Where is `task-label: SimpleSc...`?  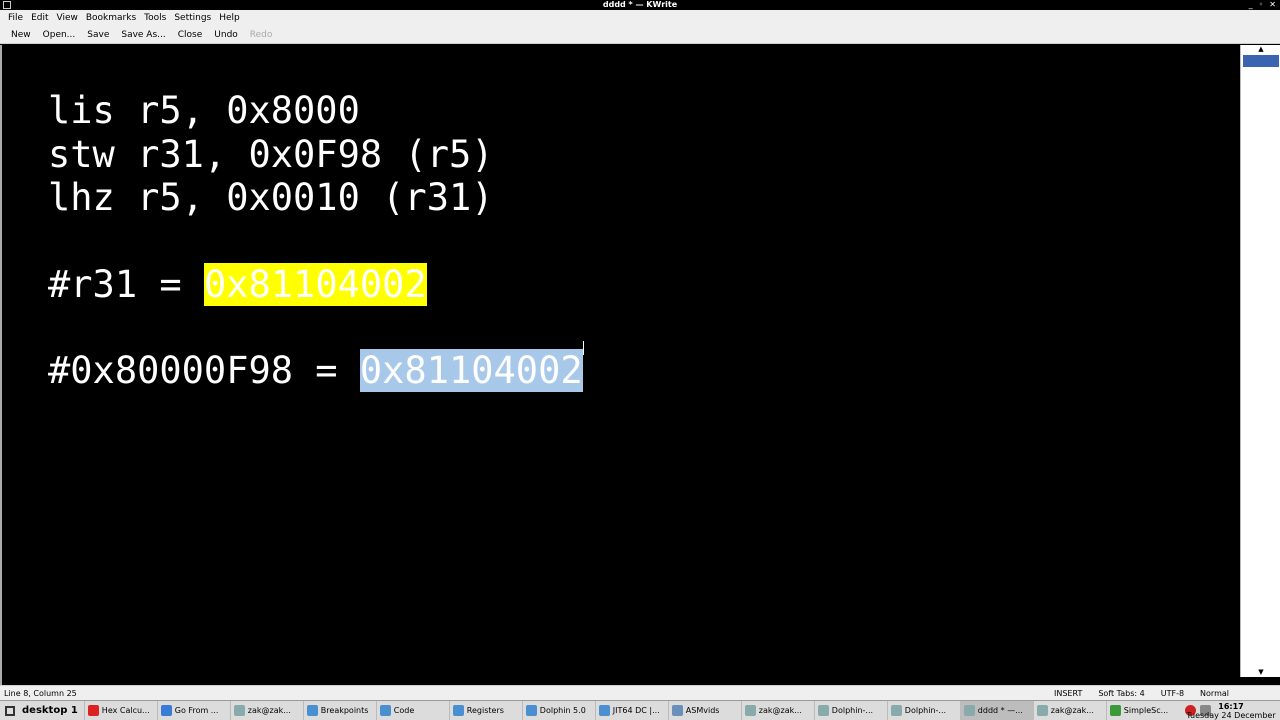 task-label: SimpleSc... is located at coordinates (1146, 710).